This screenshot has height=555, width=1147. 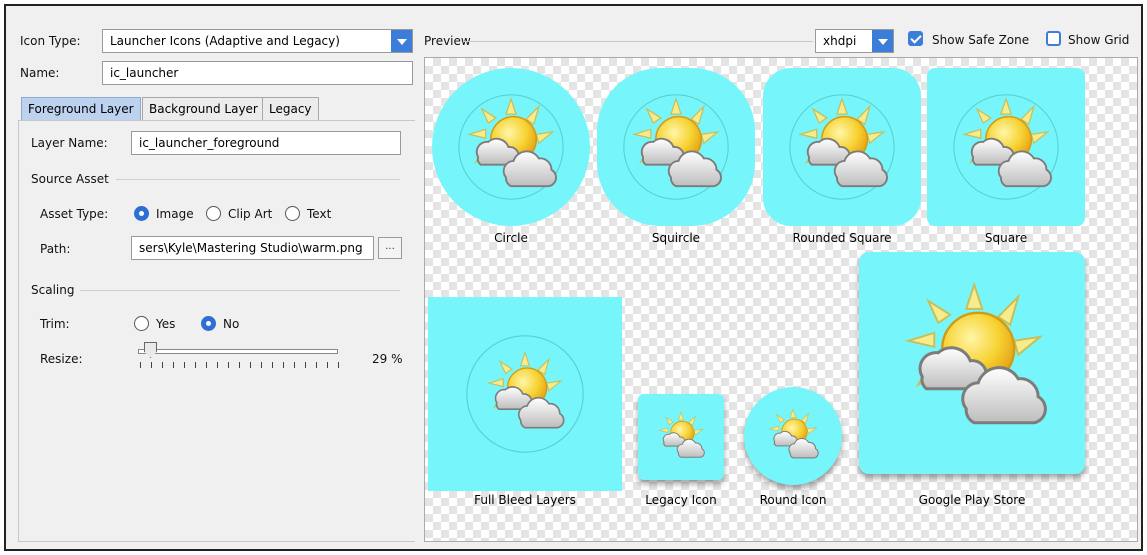 I want to click on density-value: xhdpi, so click(x=840, y=41).